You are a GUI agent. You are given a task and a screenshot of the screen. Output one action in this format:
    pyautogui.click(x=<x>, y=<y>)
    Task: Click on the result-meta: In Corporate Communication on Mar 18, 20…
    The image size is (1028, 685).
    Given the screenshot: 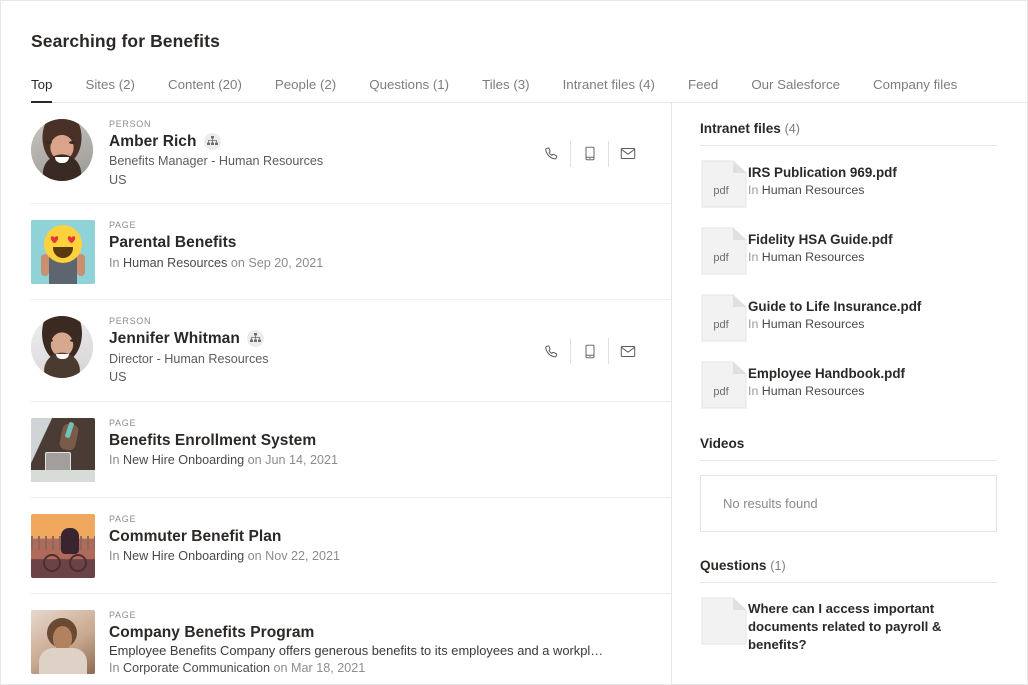 What is the action you would take?
    pyautogui.click(x=390, y=668)
    